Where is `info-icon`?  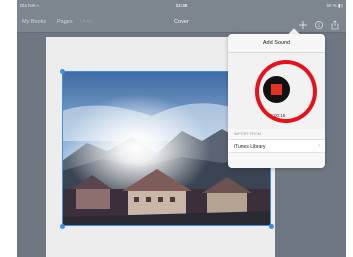 info-icon is located at coordinates (319, 23).